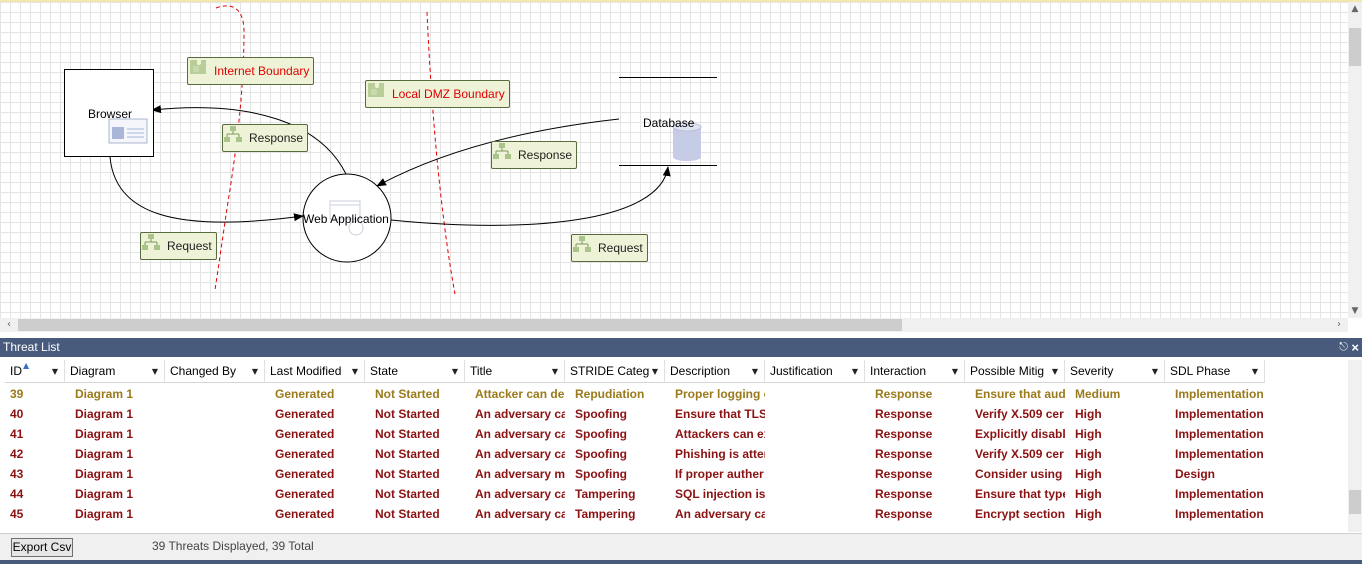 The width and height of the screenshot is (1362, 564). I want to click on flow-request-to-database, so click(530, 196).